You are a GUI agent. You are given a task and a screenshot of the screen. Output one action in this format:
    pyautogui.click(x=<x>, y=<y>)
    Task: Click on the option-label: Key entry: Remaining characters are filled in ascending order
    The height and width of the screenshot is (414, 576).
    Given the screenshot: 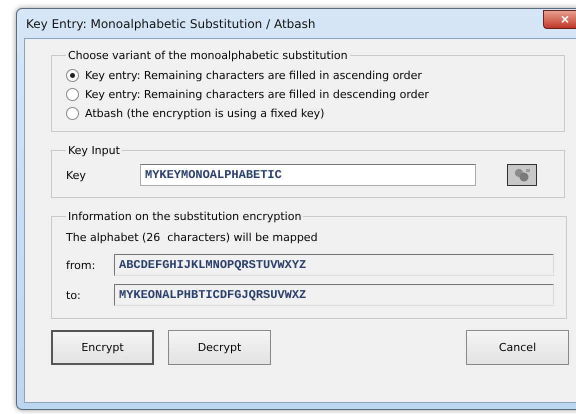 What is the action you would take?
    pyautogui.click(x=253, y=75)
    